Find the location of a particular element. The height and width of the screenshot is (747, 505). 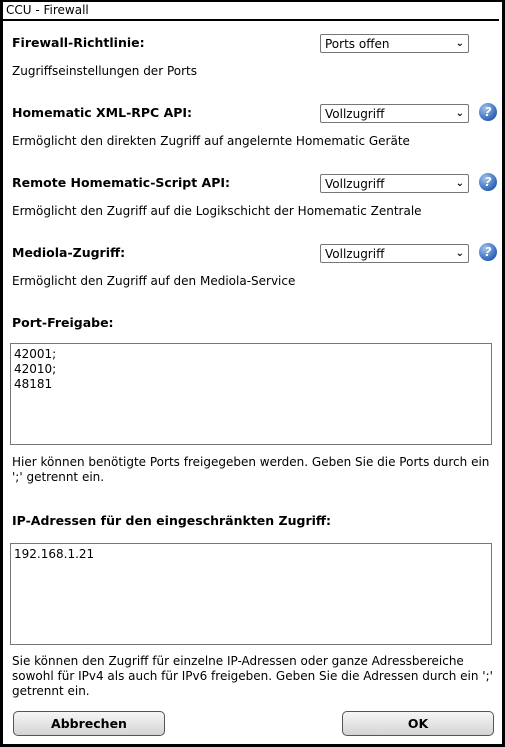

window-title: CCU - Firewall is located at coordinates (249, 10).